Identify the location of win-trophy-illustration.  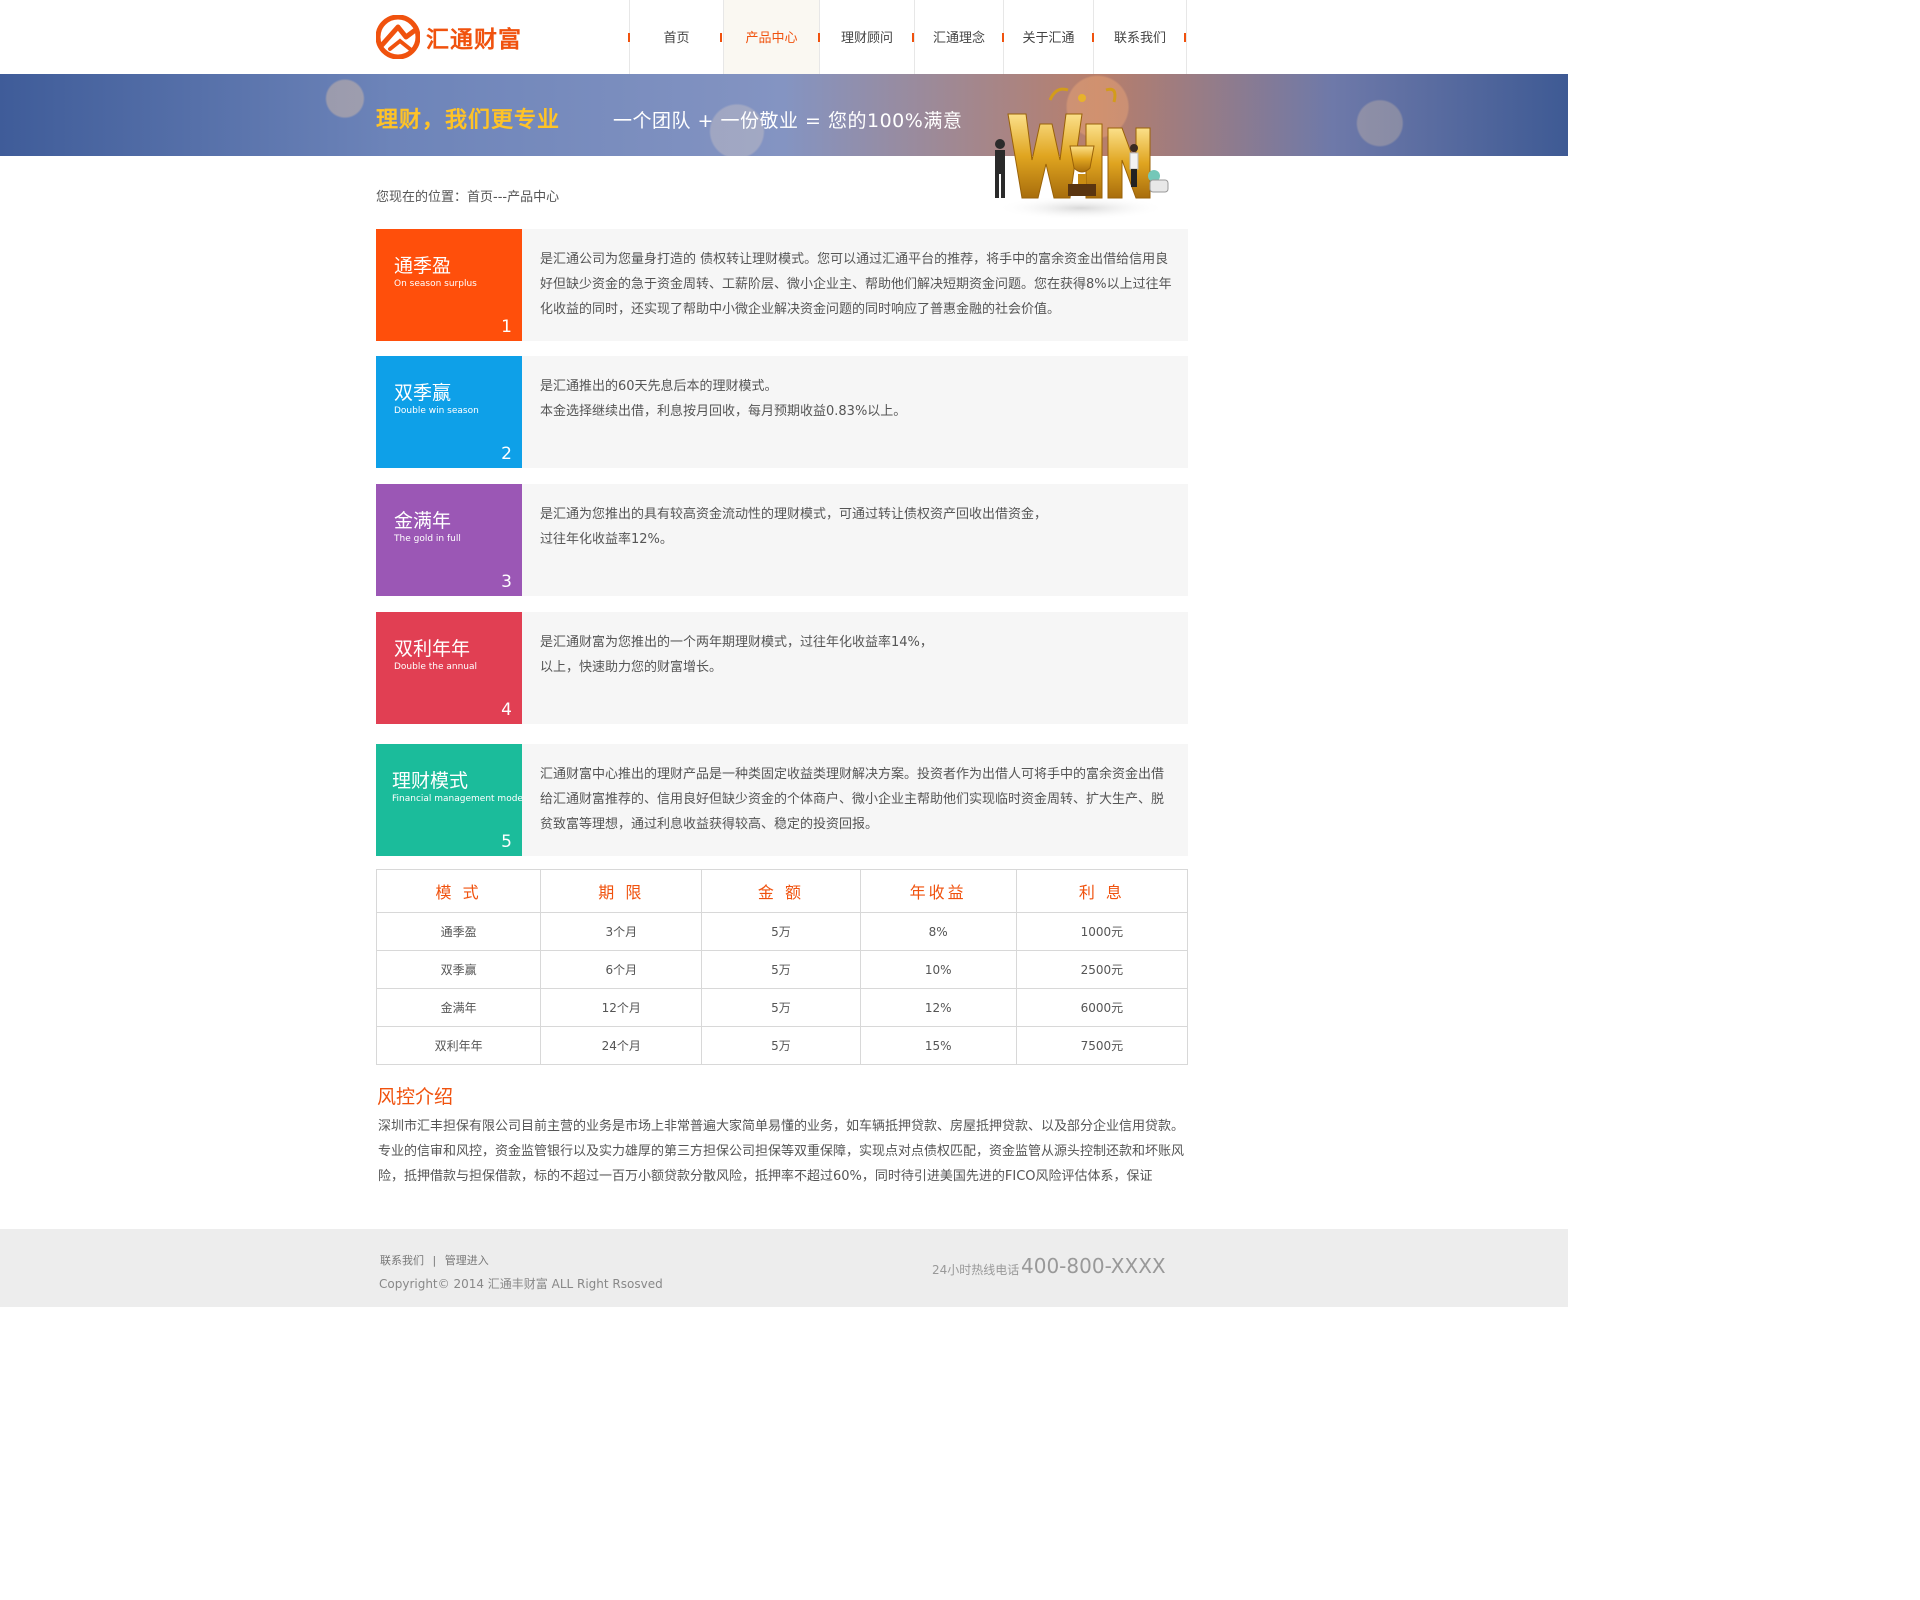
(1082, 153).